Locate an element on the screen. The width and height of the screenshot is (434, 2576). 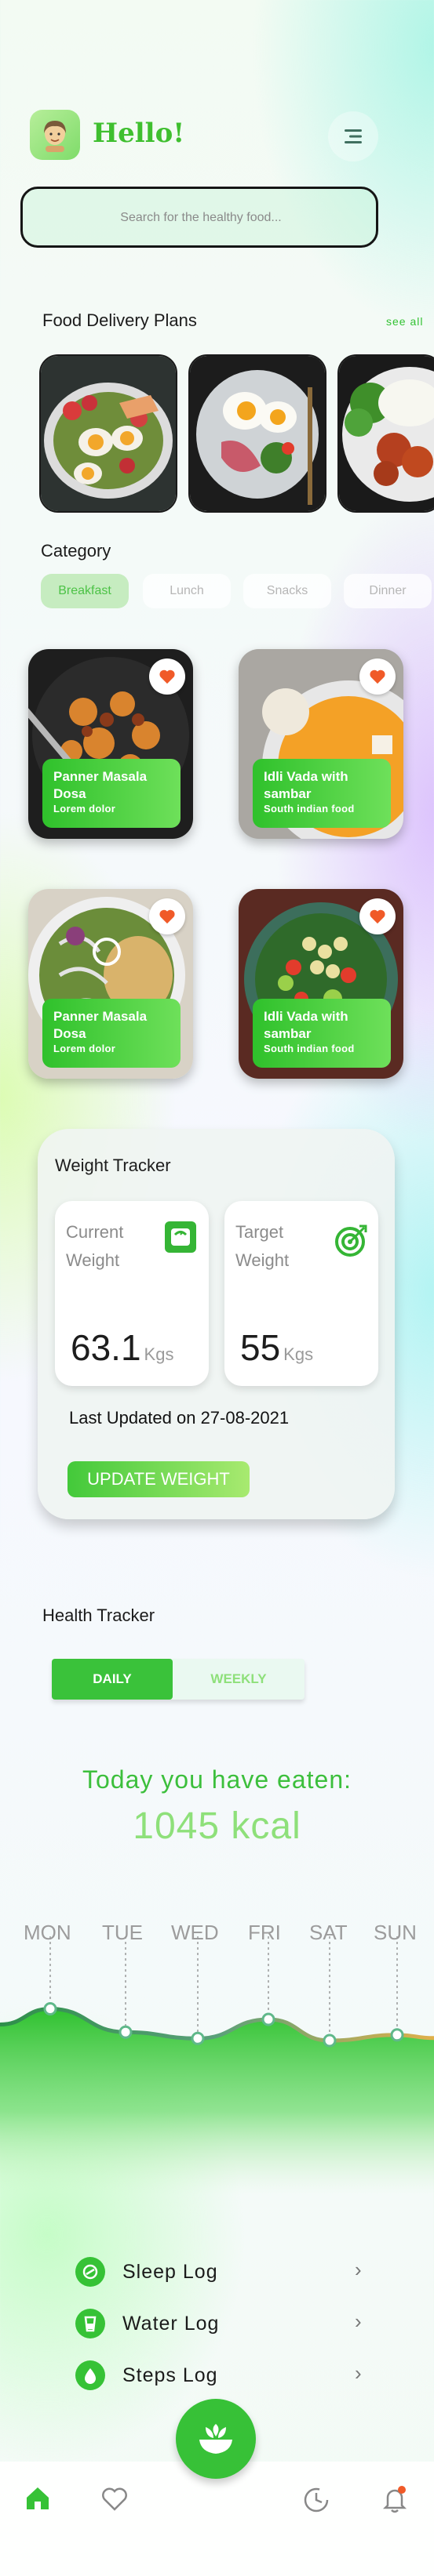
eaten-label: Today you have eaten: is located at coordinates (217, 1780).